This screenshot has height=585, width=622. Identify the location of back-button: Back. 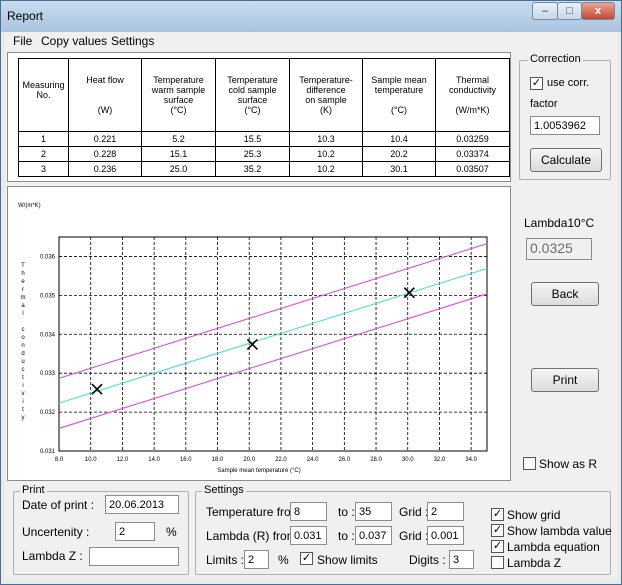
(565, 294).